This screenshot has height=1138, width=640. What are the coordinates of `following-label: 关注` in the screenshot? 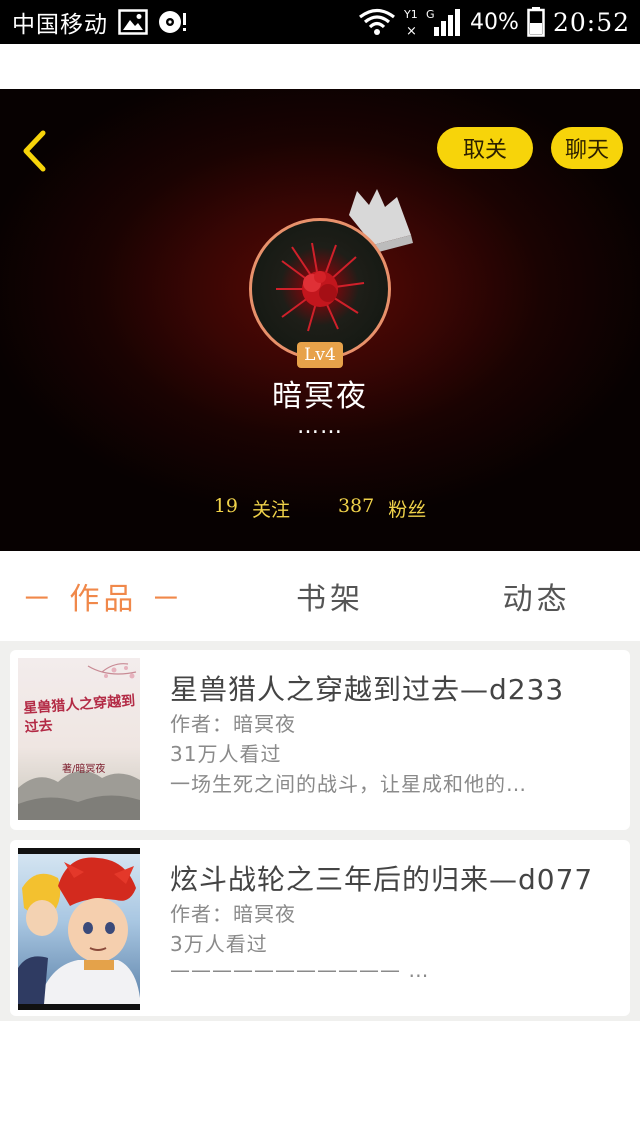 It's located at (270, 510).